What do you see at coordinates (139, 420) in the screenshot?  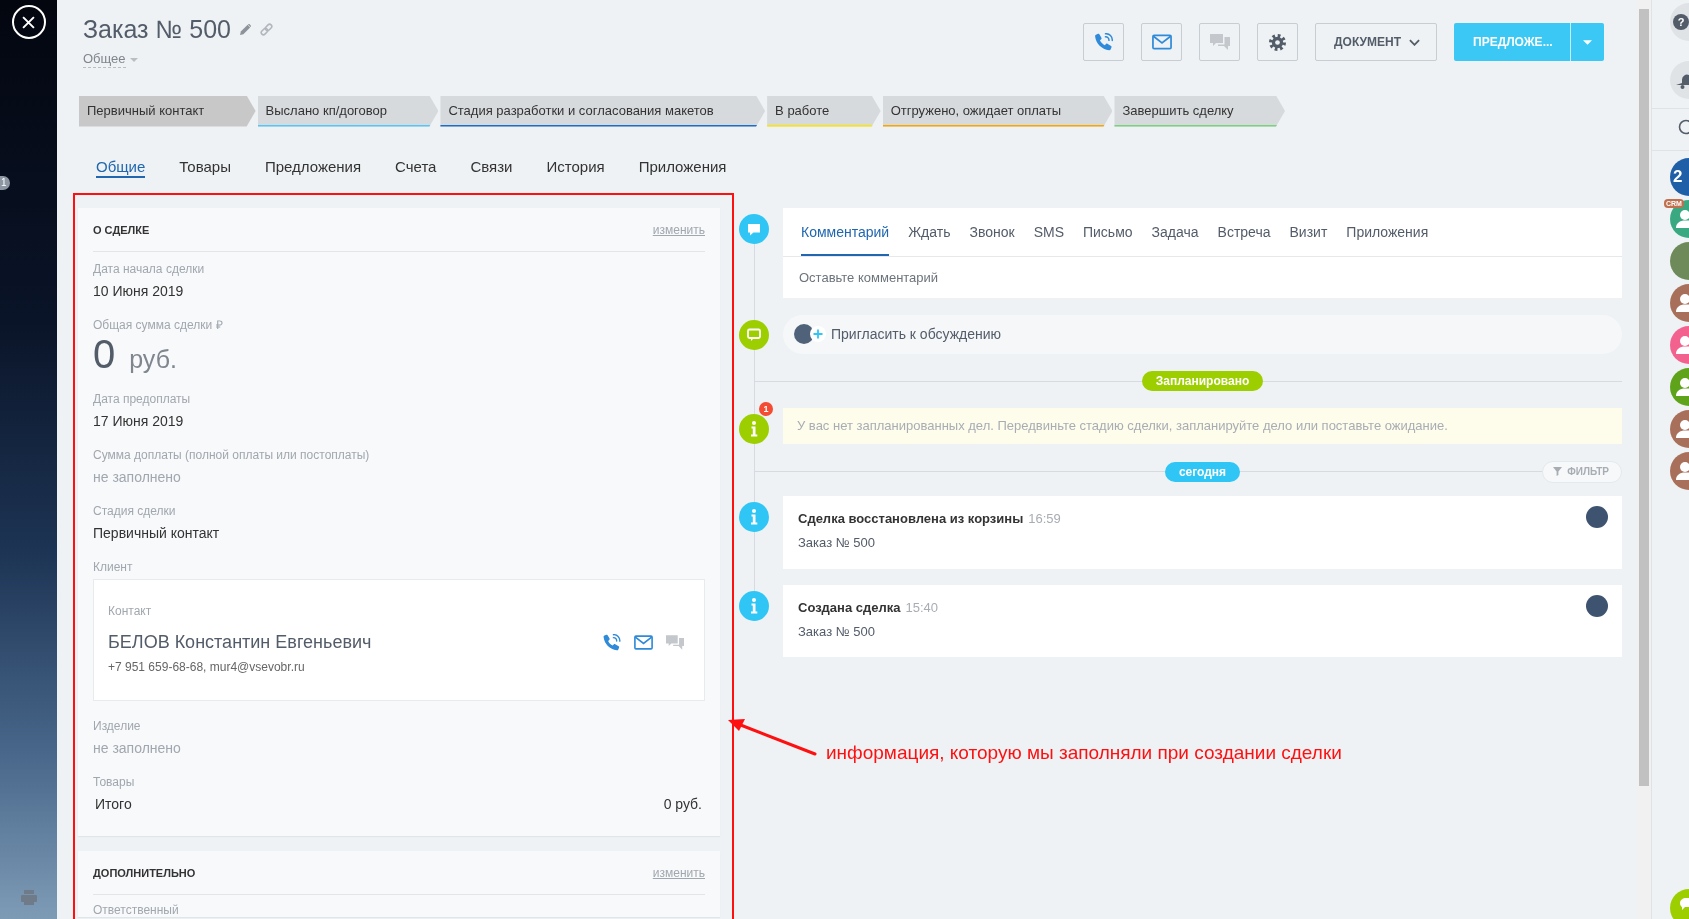 I see `field-value: 17 Июня 2019` at bounding box center [139, 420].